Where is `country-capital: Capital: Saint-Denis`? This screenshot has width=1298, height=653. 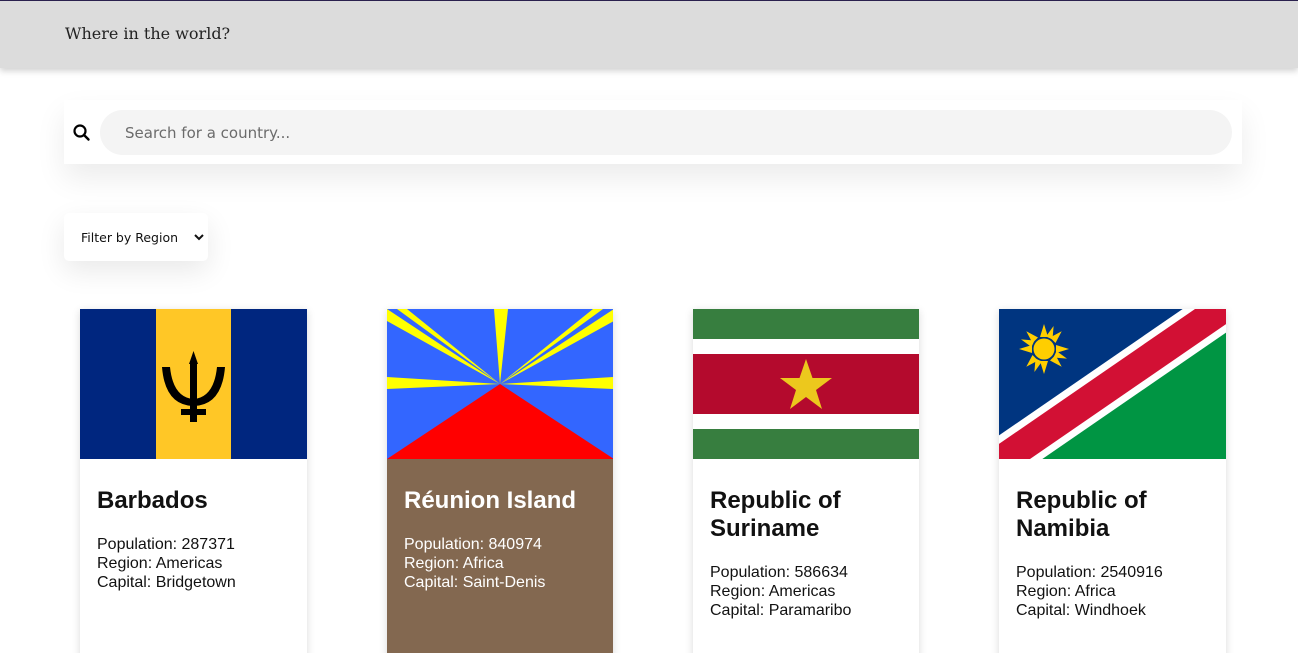
country-capital: Capital: Saint-Denis is located at coordinates (475, 582).